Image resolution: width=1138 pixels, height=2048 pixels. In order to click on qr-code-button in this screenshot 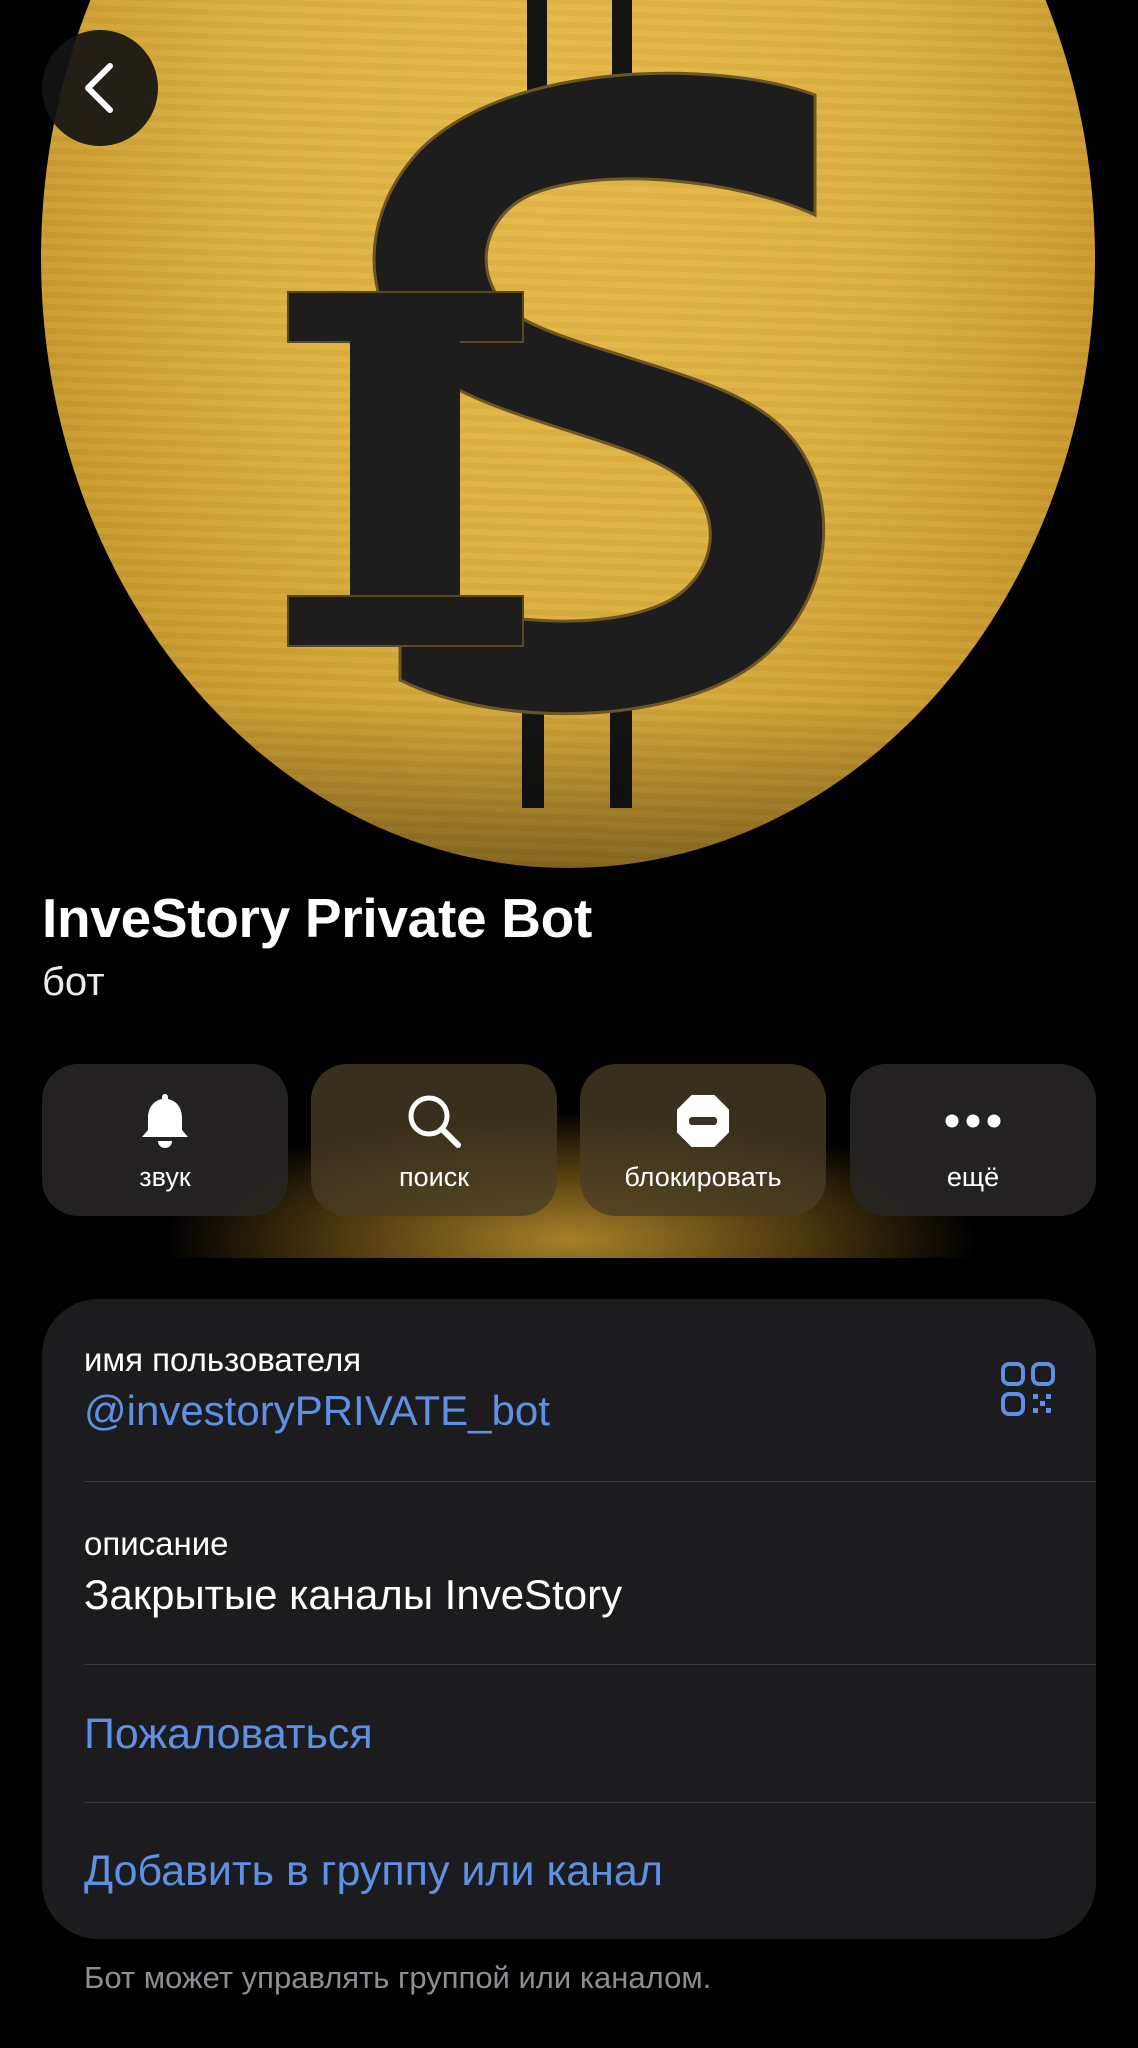, I will do `click(1028, 1389)`.